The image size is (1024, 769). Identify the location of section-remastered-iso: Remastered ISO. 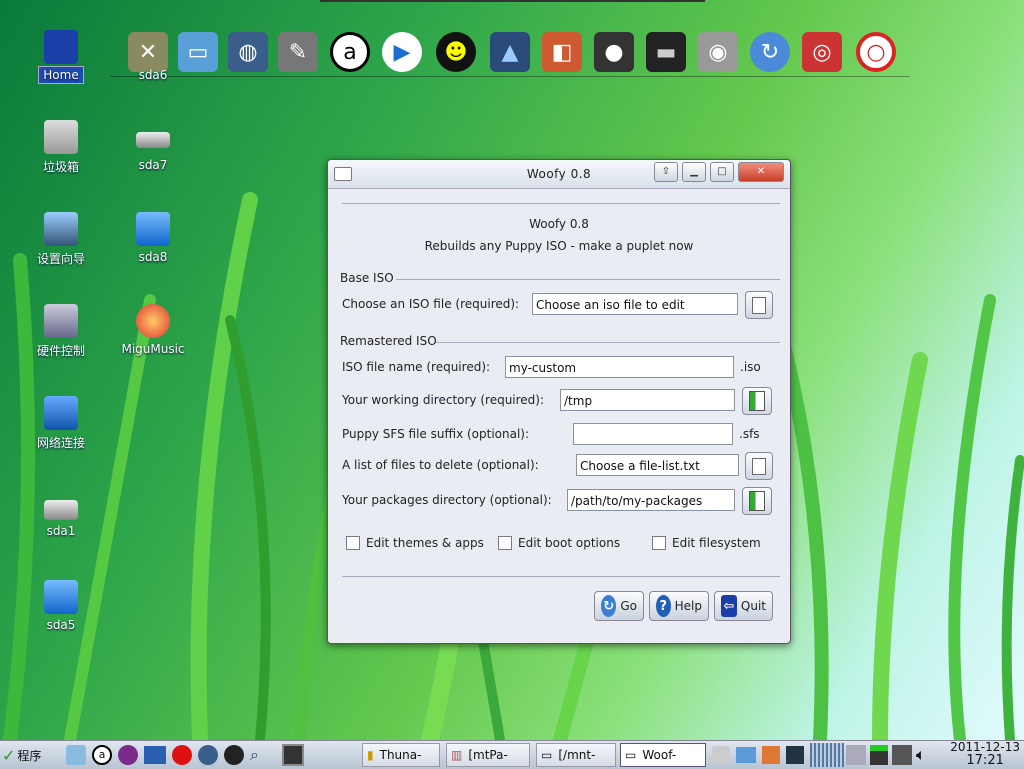
(388, 341).